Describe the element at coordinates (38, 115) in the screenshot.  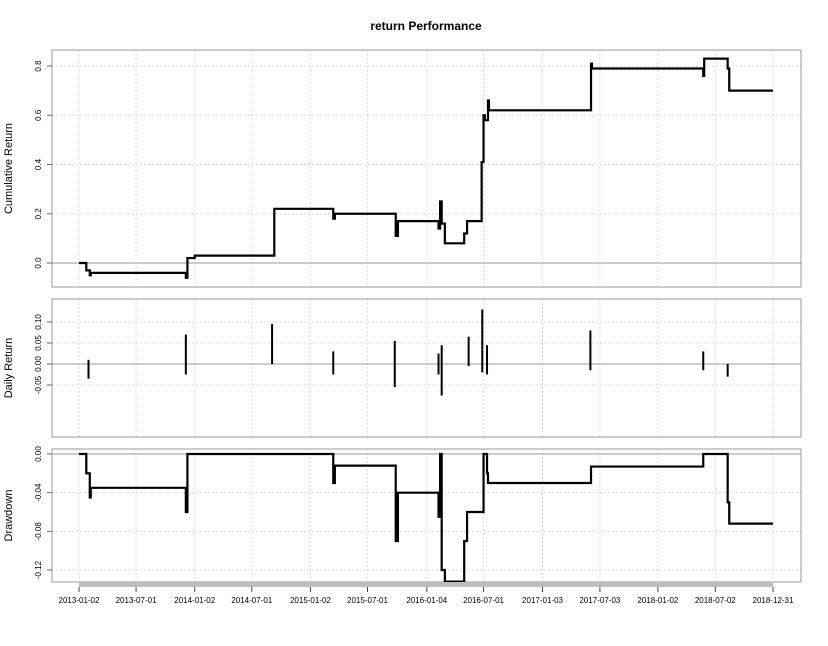
I see `y-tick-label: 0.6` at that location.